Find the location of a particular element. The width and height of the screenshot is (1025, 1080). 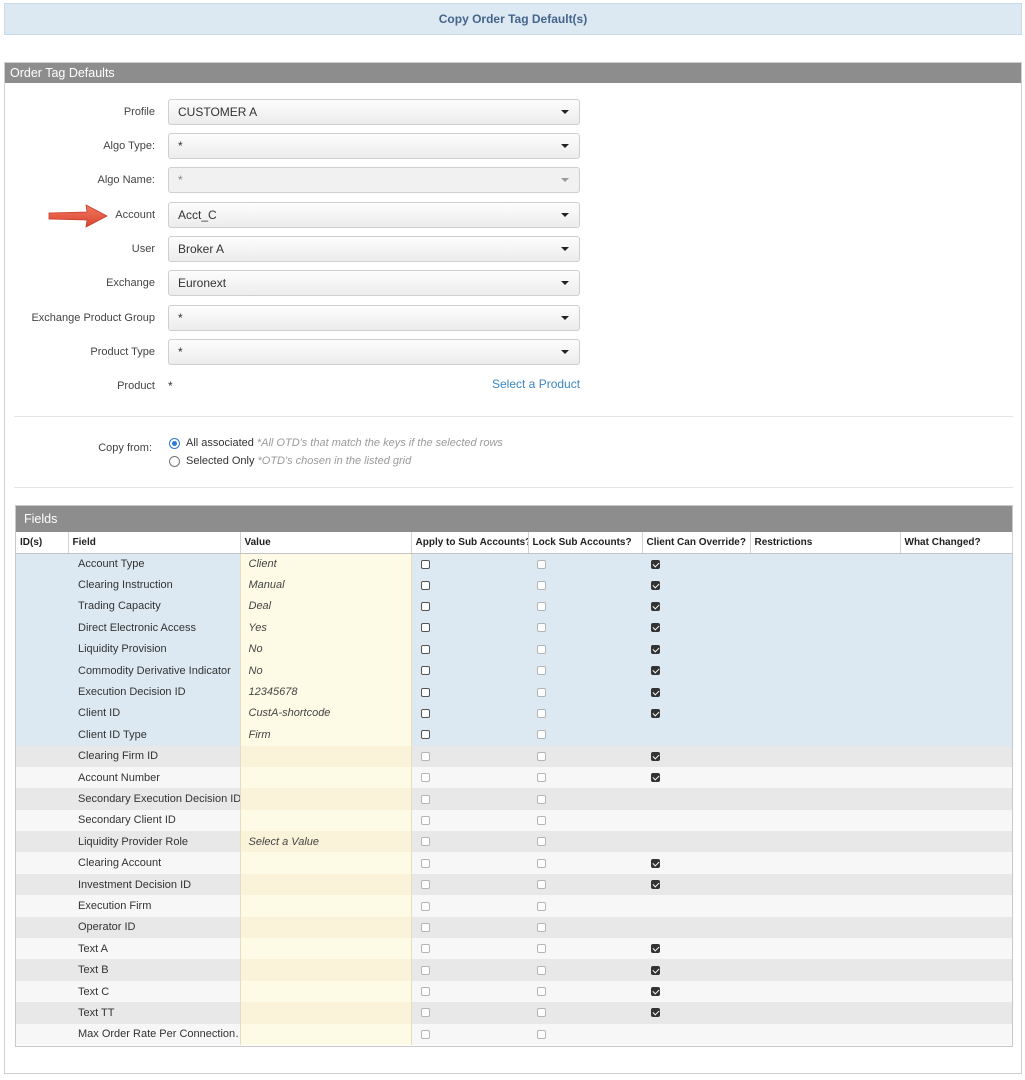

algo-type-select: * is located at coordinates (374, 146).